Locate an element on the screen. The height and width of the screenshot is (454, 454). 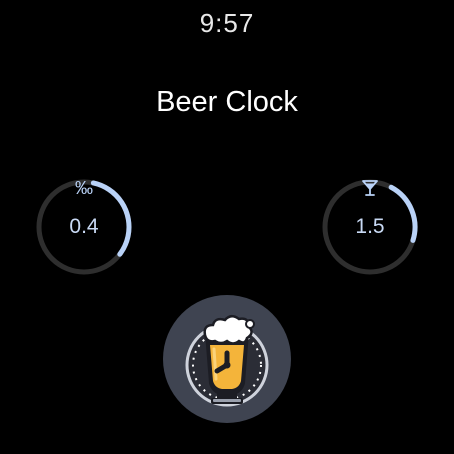
status-time: 9:57 is located at coordinates (227, 23).